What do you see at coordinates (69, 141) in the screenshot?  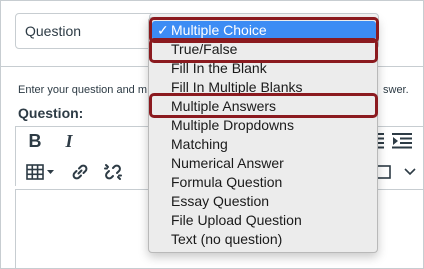 I see `italic-button: I` at bounding box center [69, 141].